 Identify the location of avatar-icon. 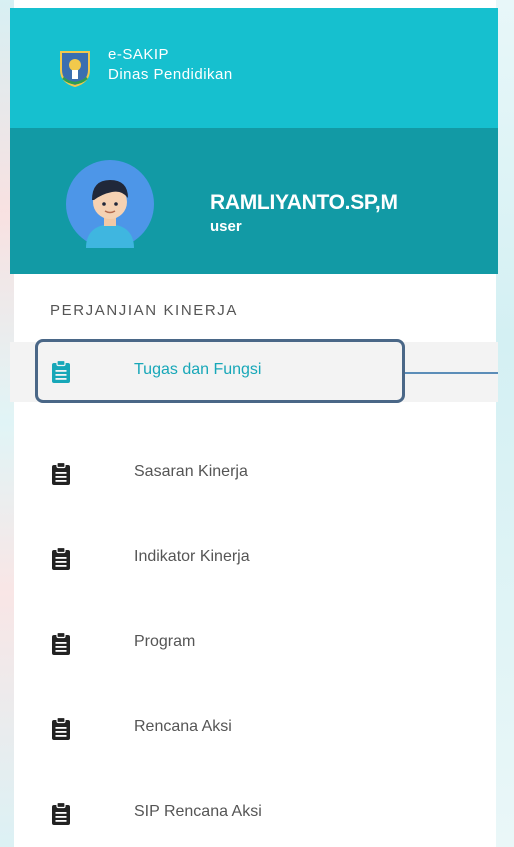
(110, 204).